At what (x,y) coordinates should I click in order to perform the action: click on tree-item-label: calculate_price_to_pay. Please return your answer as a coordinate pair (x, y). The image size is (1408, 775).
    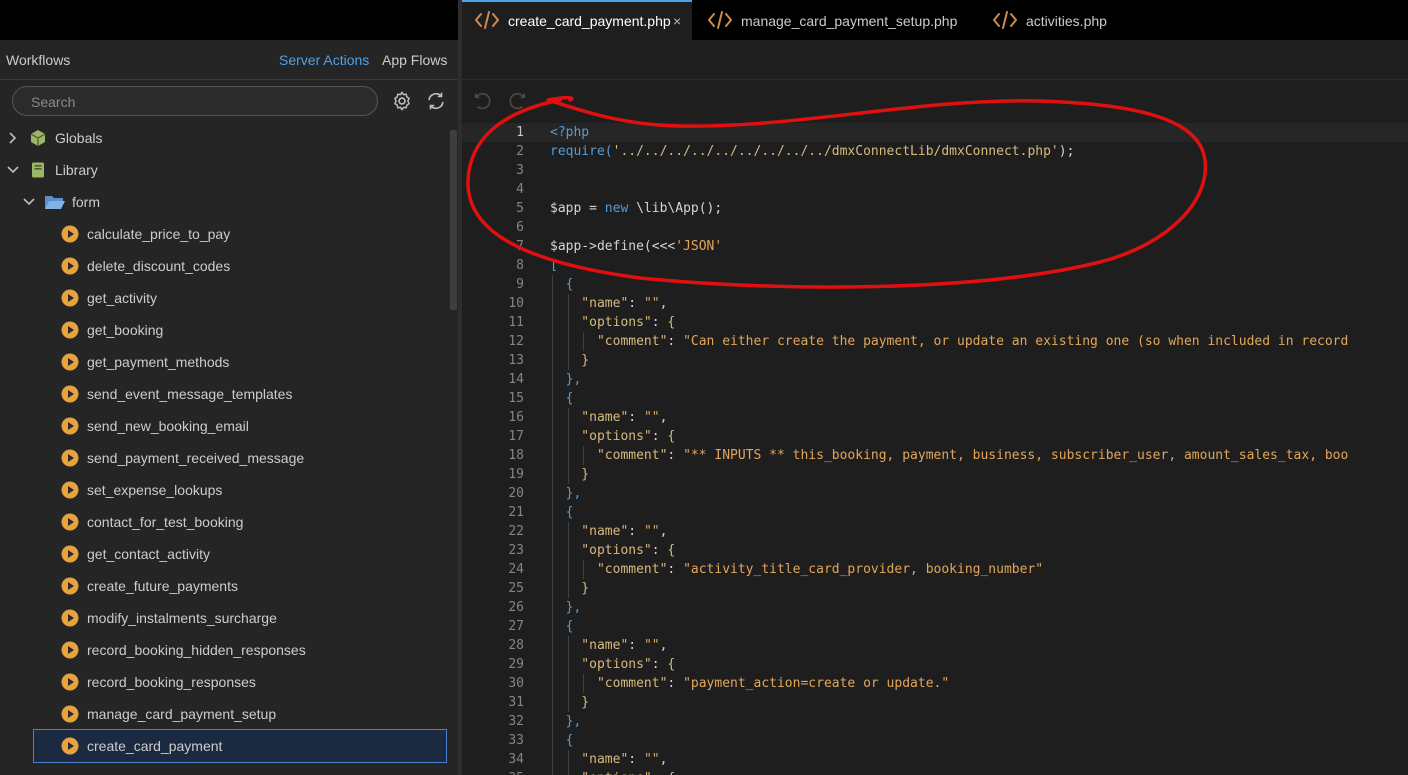
    Looking at the image, I should click on (159, 234).